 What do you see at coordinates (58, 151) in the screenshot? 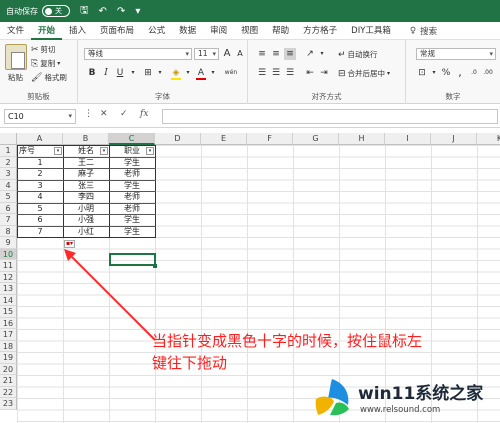
I see `filter-dropdown-a: ▾` at bounding box center [58, 151].